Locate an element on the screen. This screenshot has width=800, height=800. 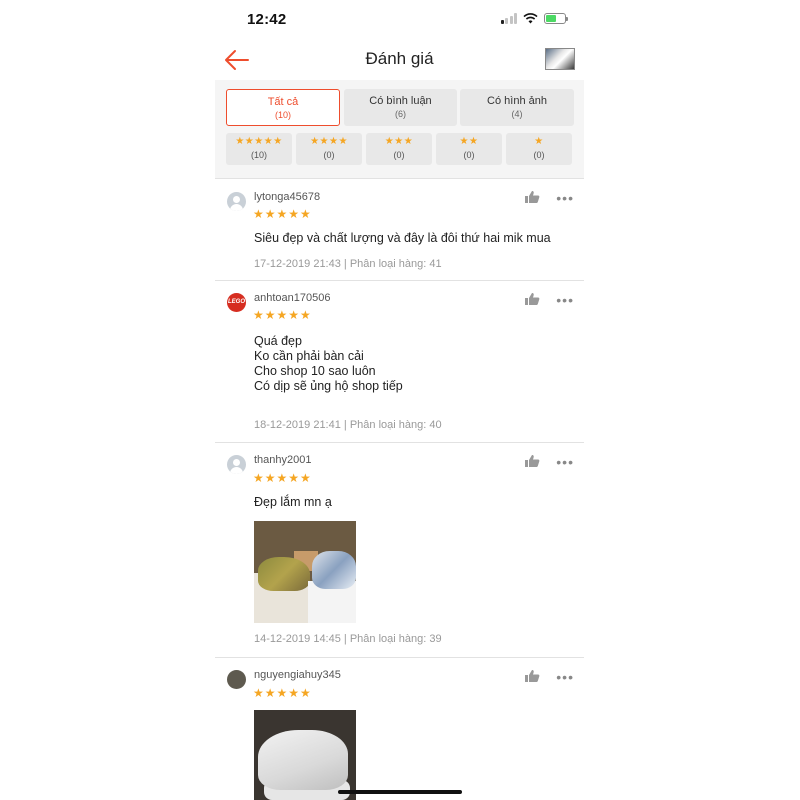
tab-with-comments: Có bình luận (6) is located at coordinates (400, 107).